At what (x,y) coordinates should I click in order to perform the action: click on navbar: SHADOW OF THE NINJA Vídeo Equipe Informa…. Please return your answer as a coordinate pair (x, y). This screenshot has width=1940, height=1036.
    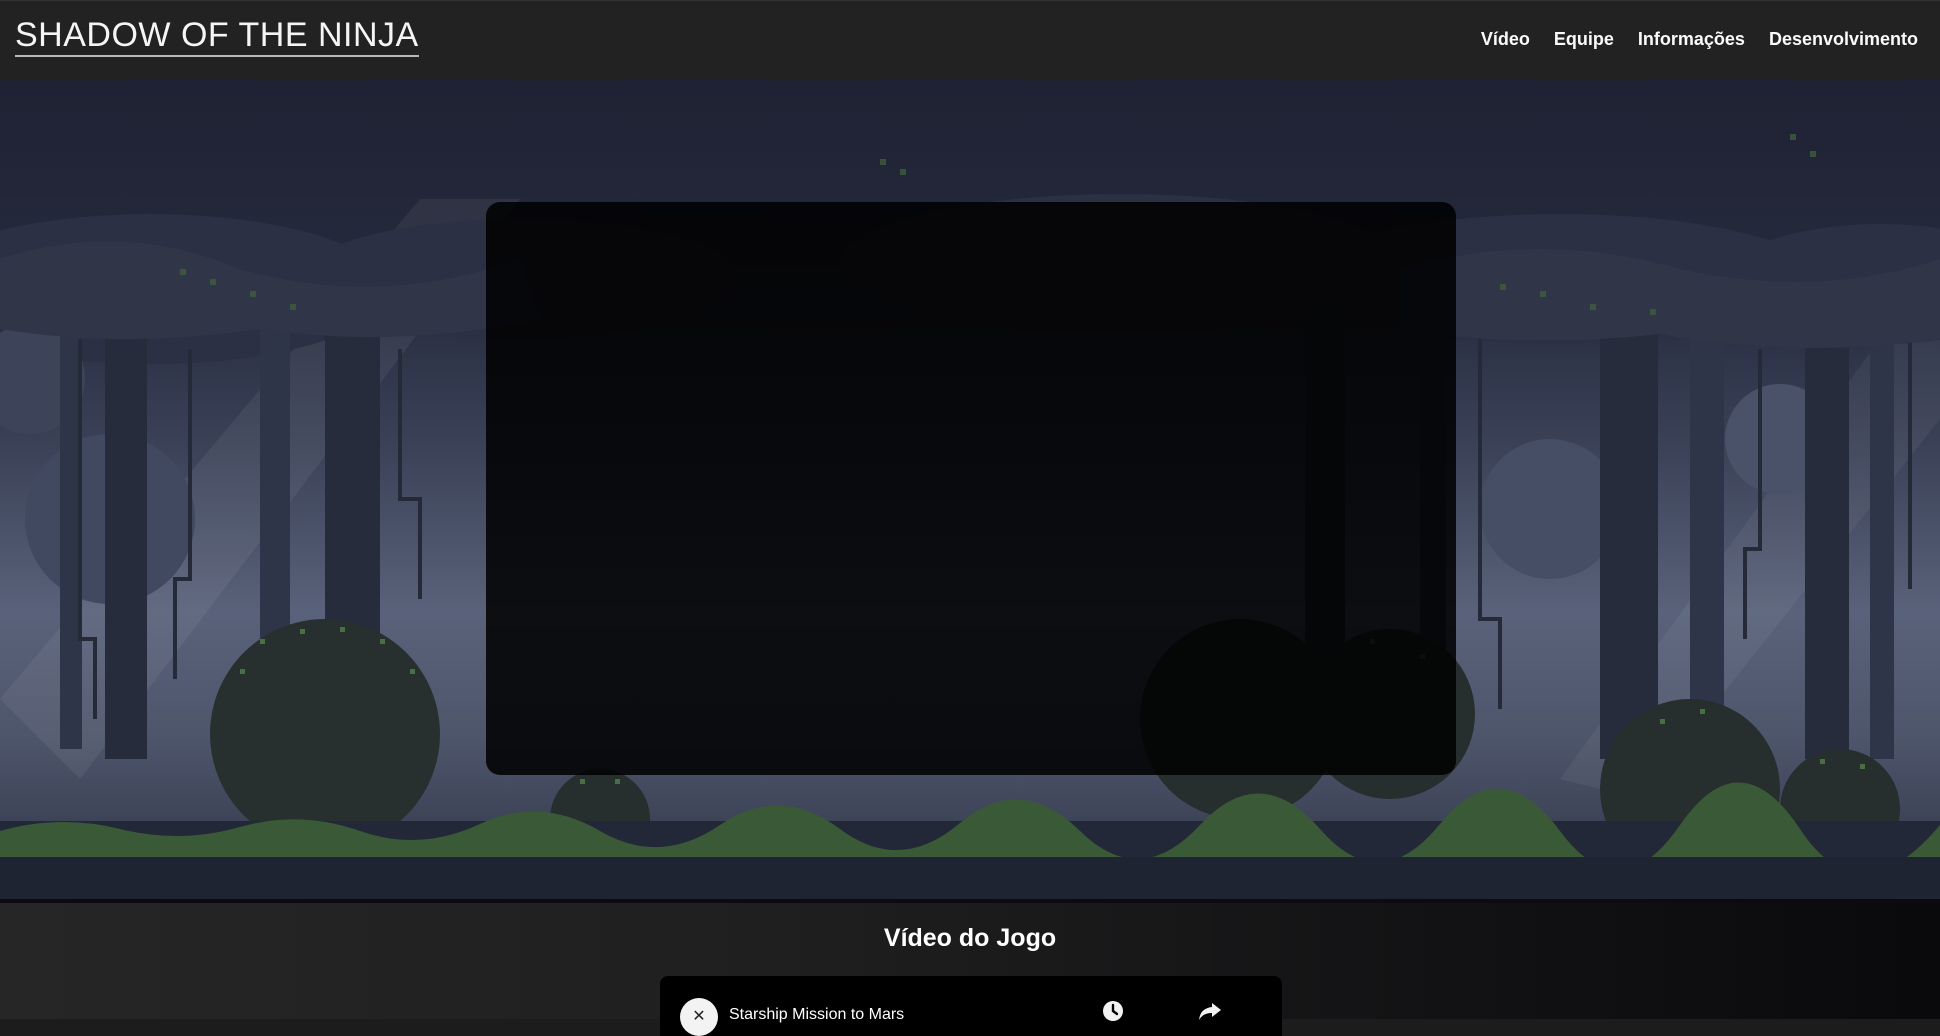
    Looking at the image, I should click on (970, 39).